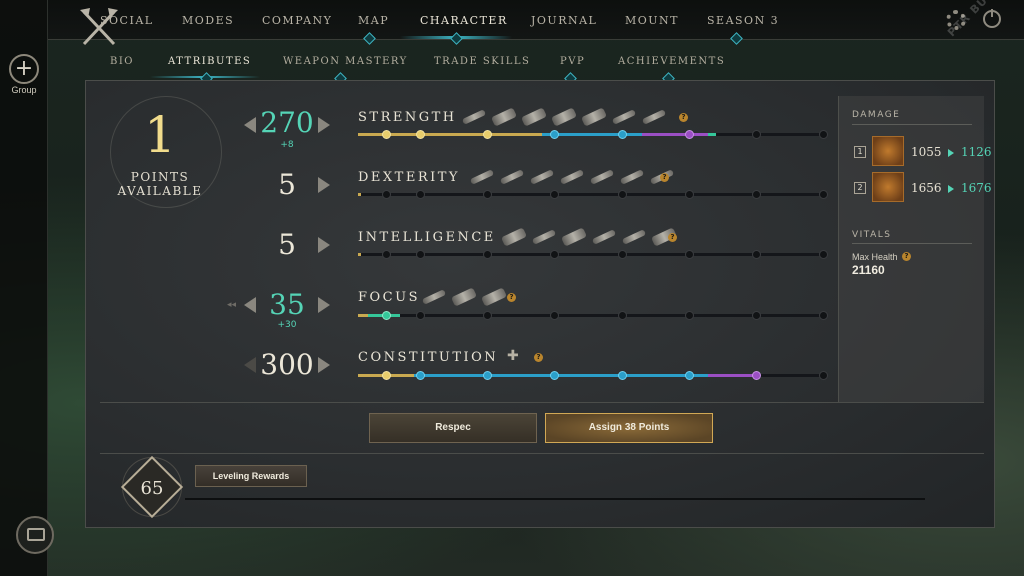 The height and width of the screenshot is (576, 1024). What do you see at coordinates (652, 20) in the screenshot?
I see `nav-mount: MOUNT` at bounding box center [652, 20].